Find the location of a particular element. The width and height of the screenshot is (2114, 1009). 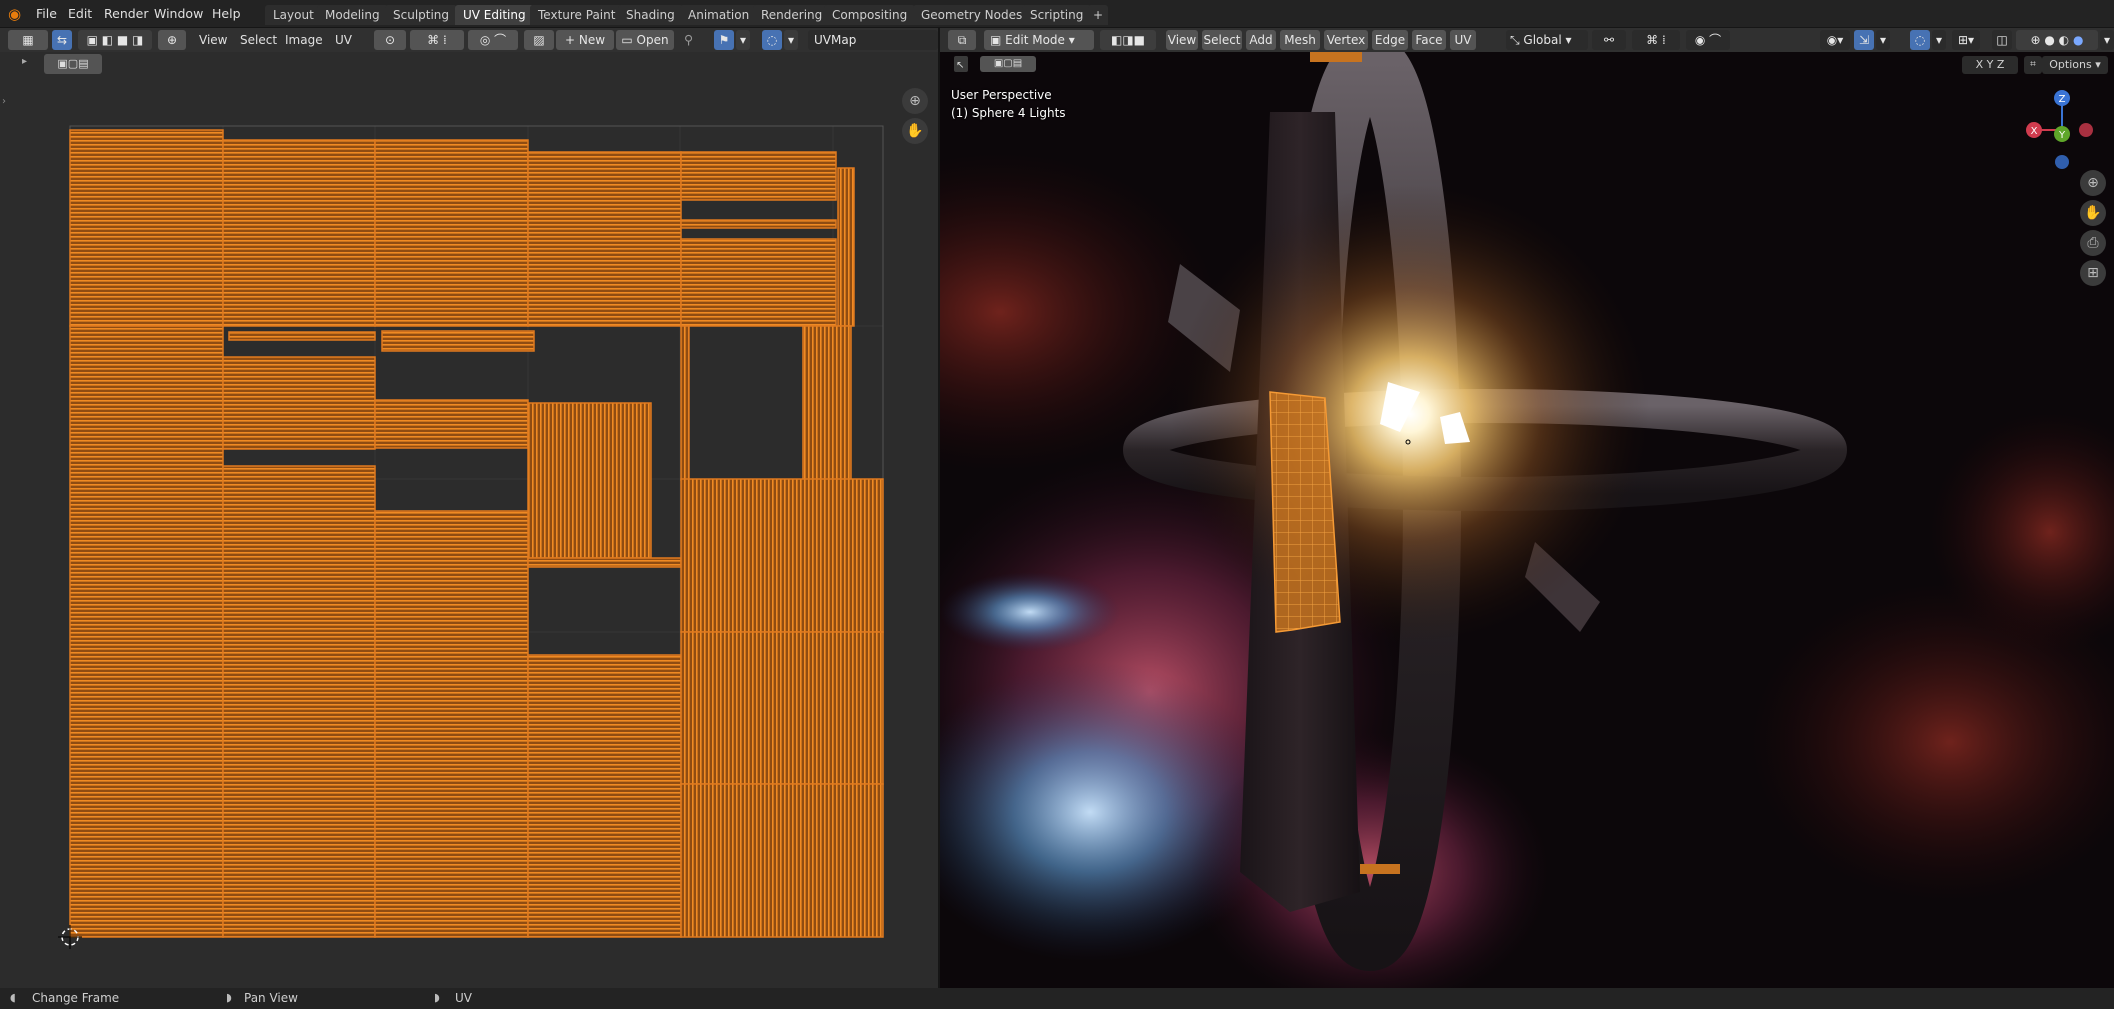

tab-scripting: Scripting is located at coordinates (1057, 15).